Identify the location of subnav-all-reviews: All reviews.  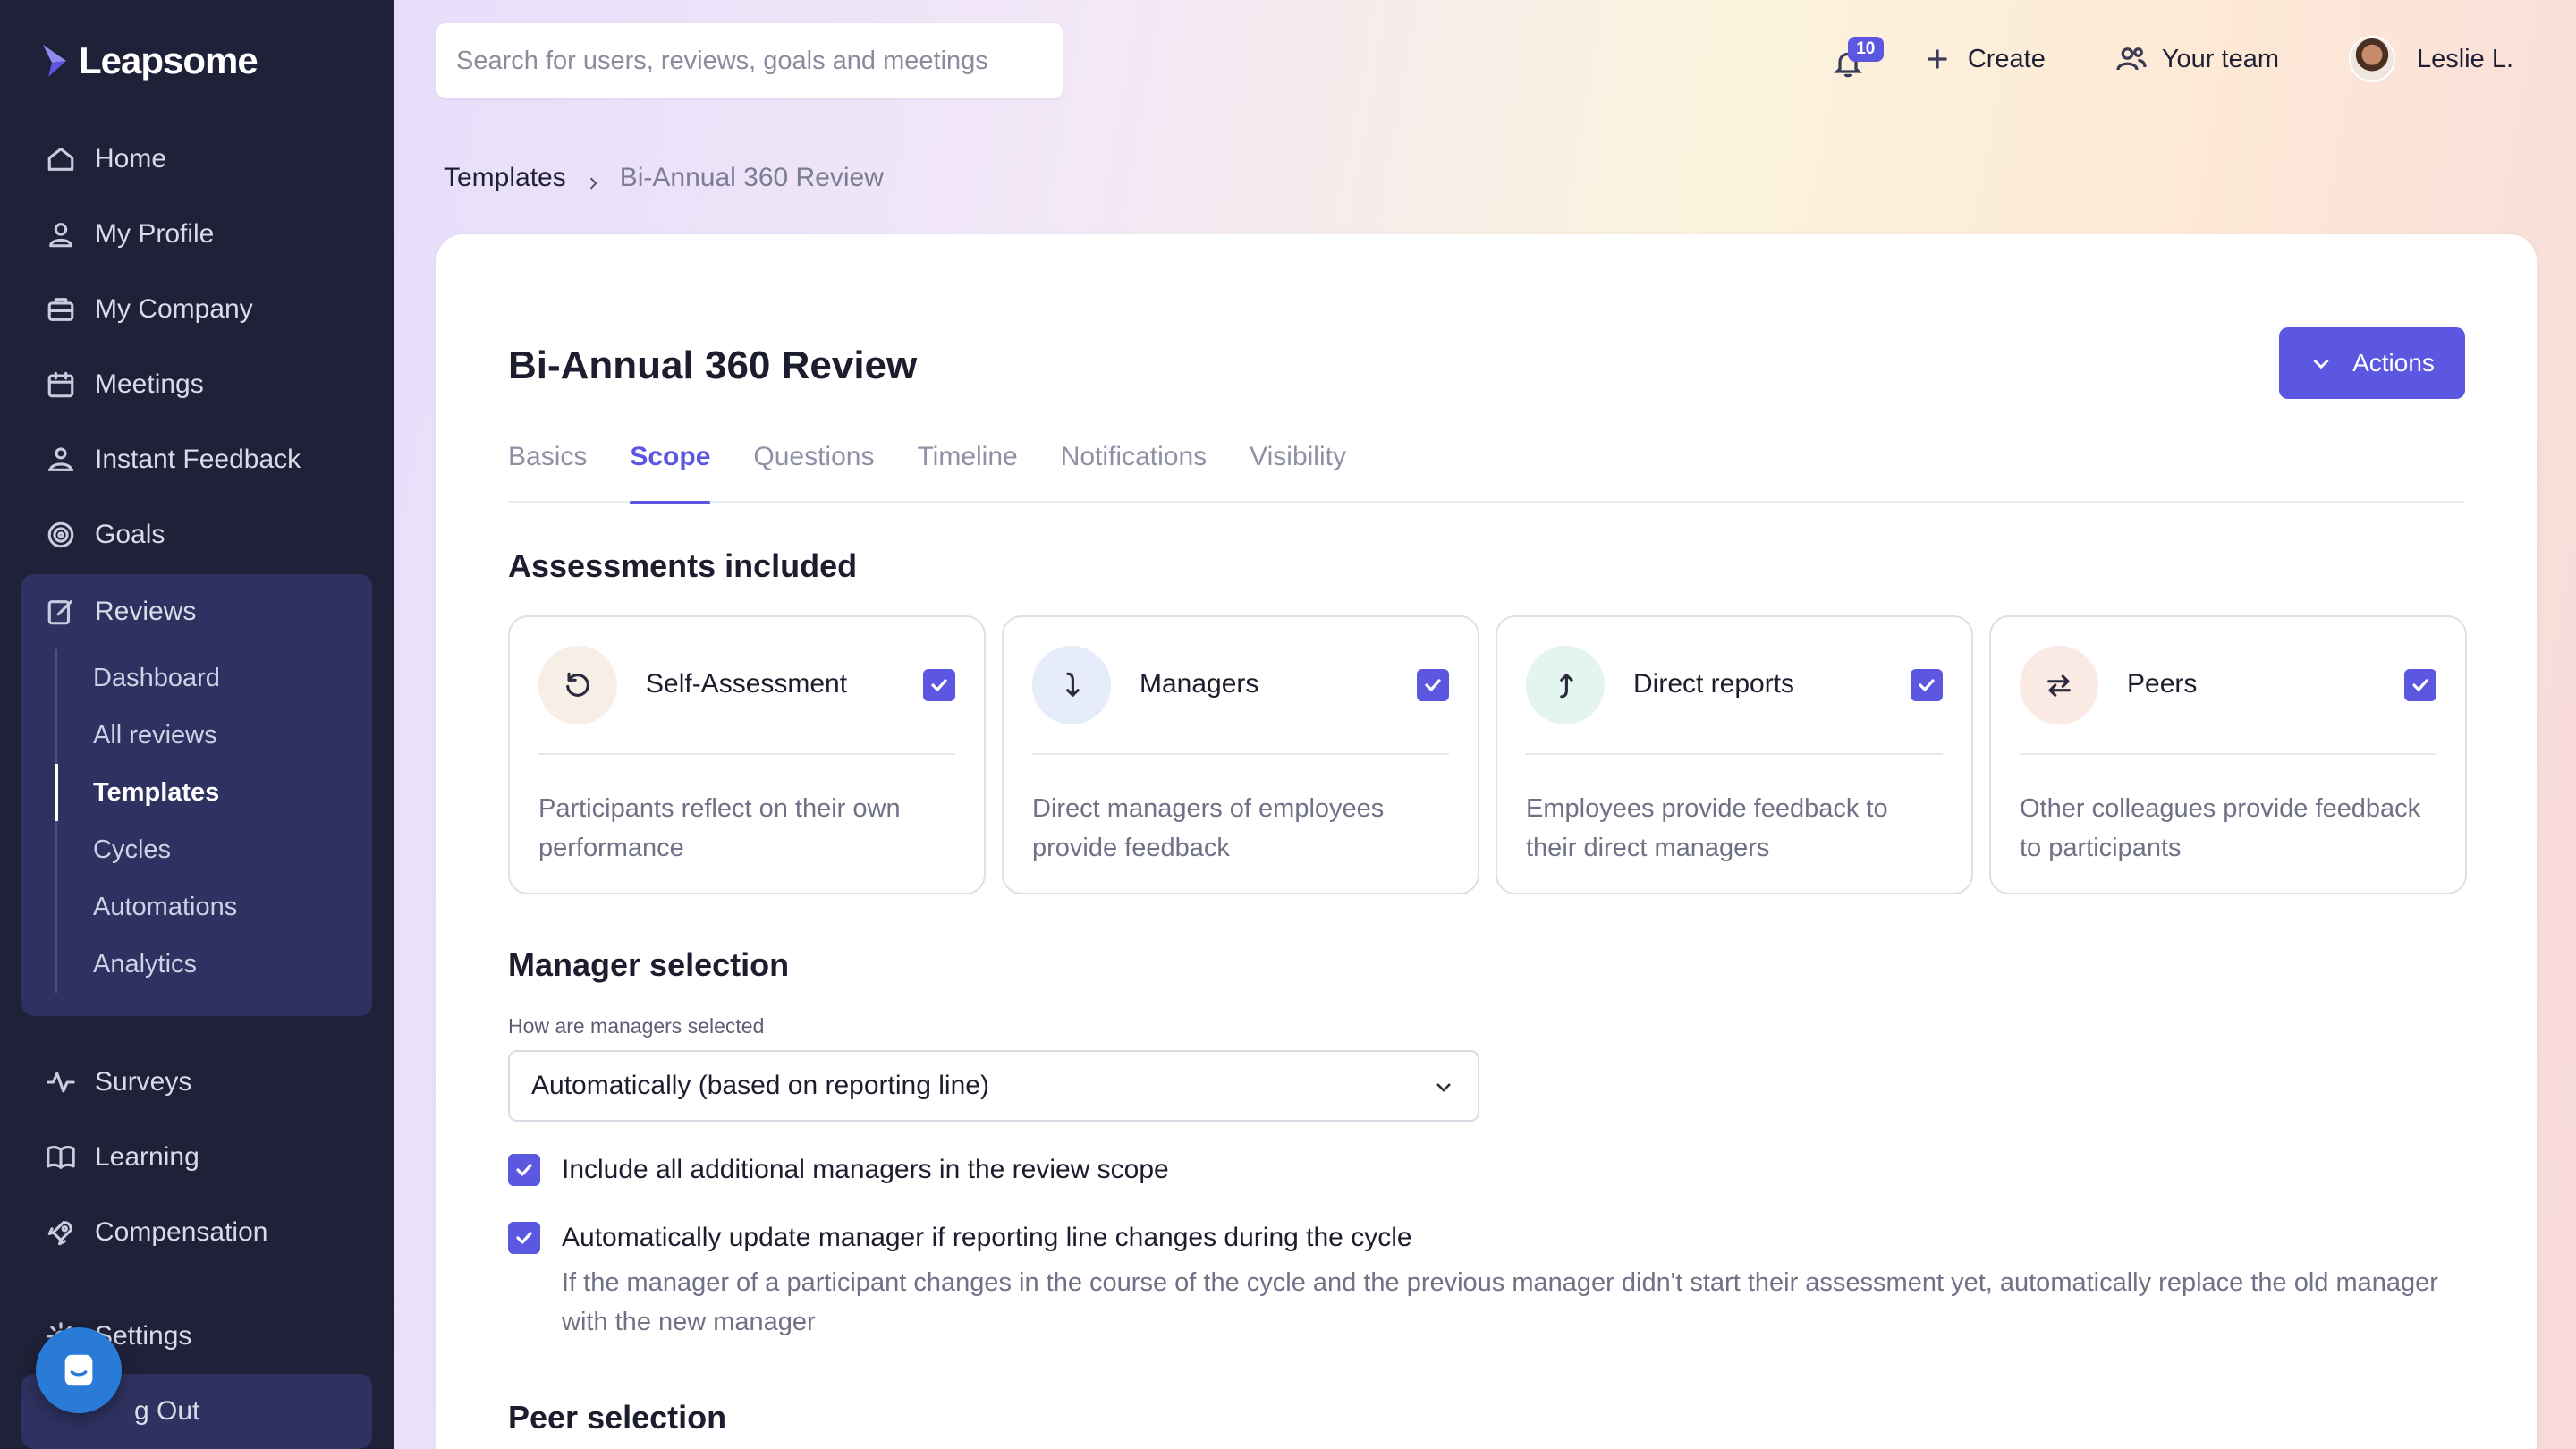
(214, 735).